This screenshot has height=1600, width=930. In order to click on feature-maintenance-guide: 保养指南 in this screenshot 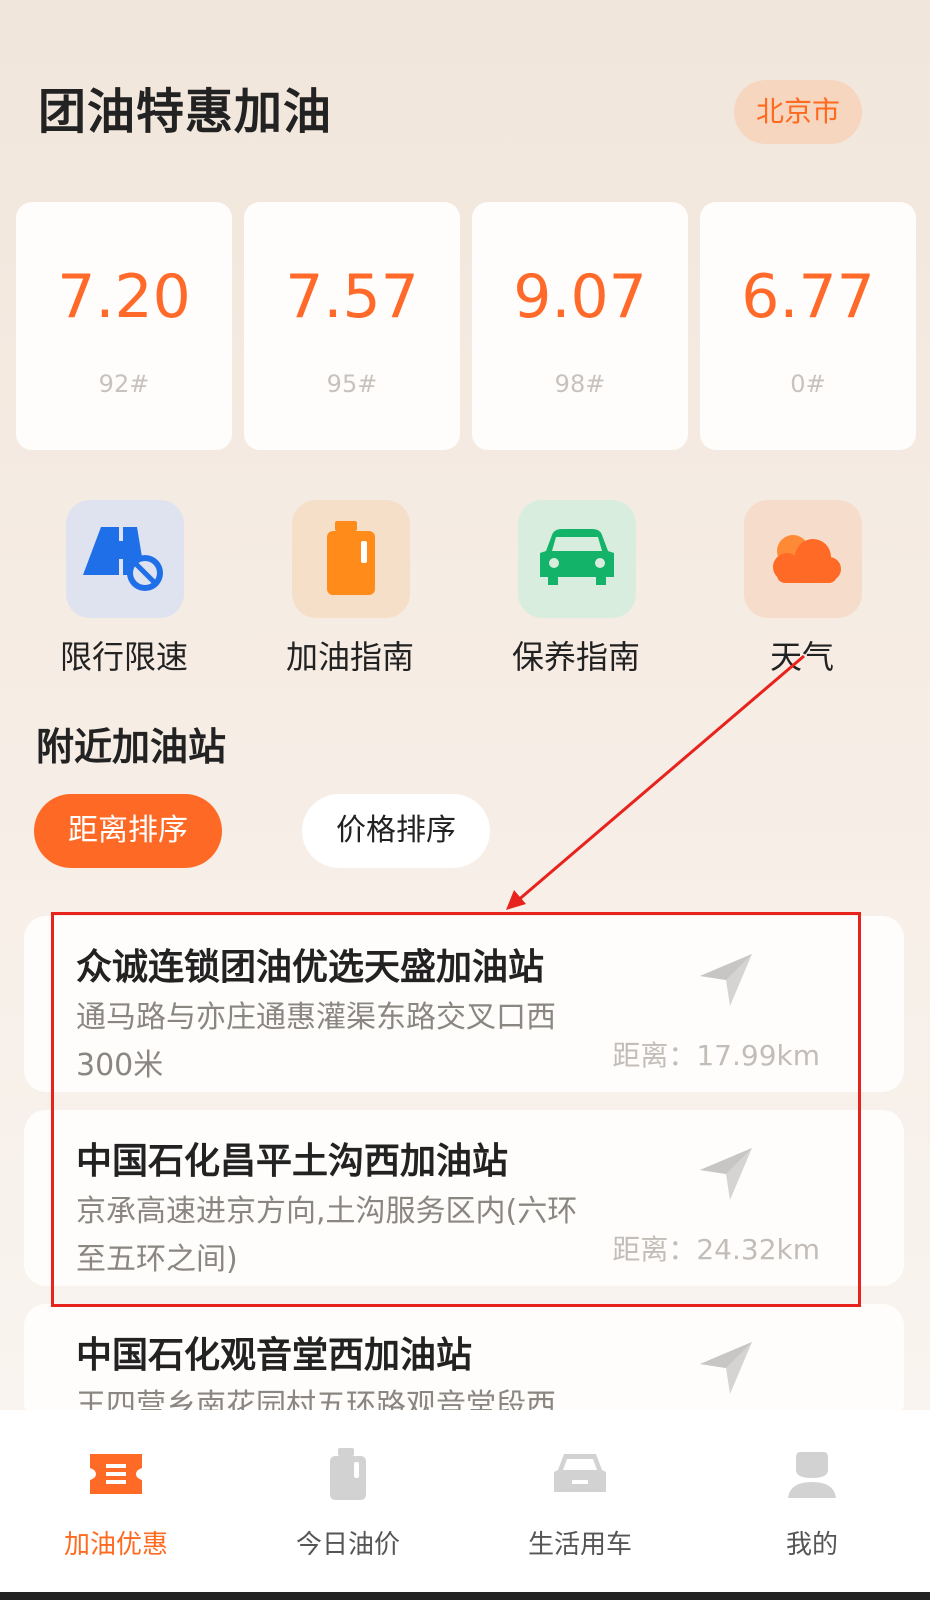, I will do `click(576, 590)`.